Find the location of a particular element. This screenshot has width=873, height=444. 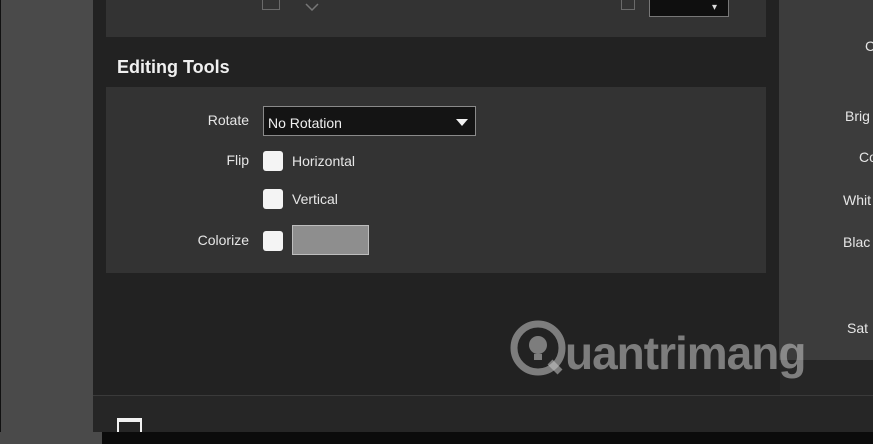

flip-horizontal-label: Horizontal is located at coordinates (324, 161).